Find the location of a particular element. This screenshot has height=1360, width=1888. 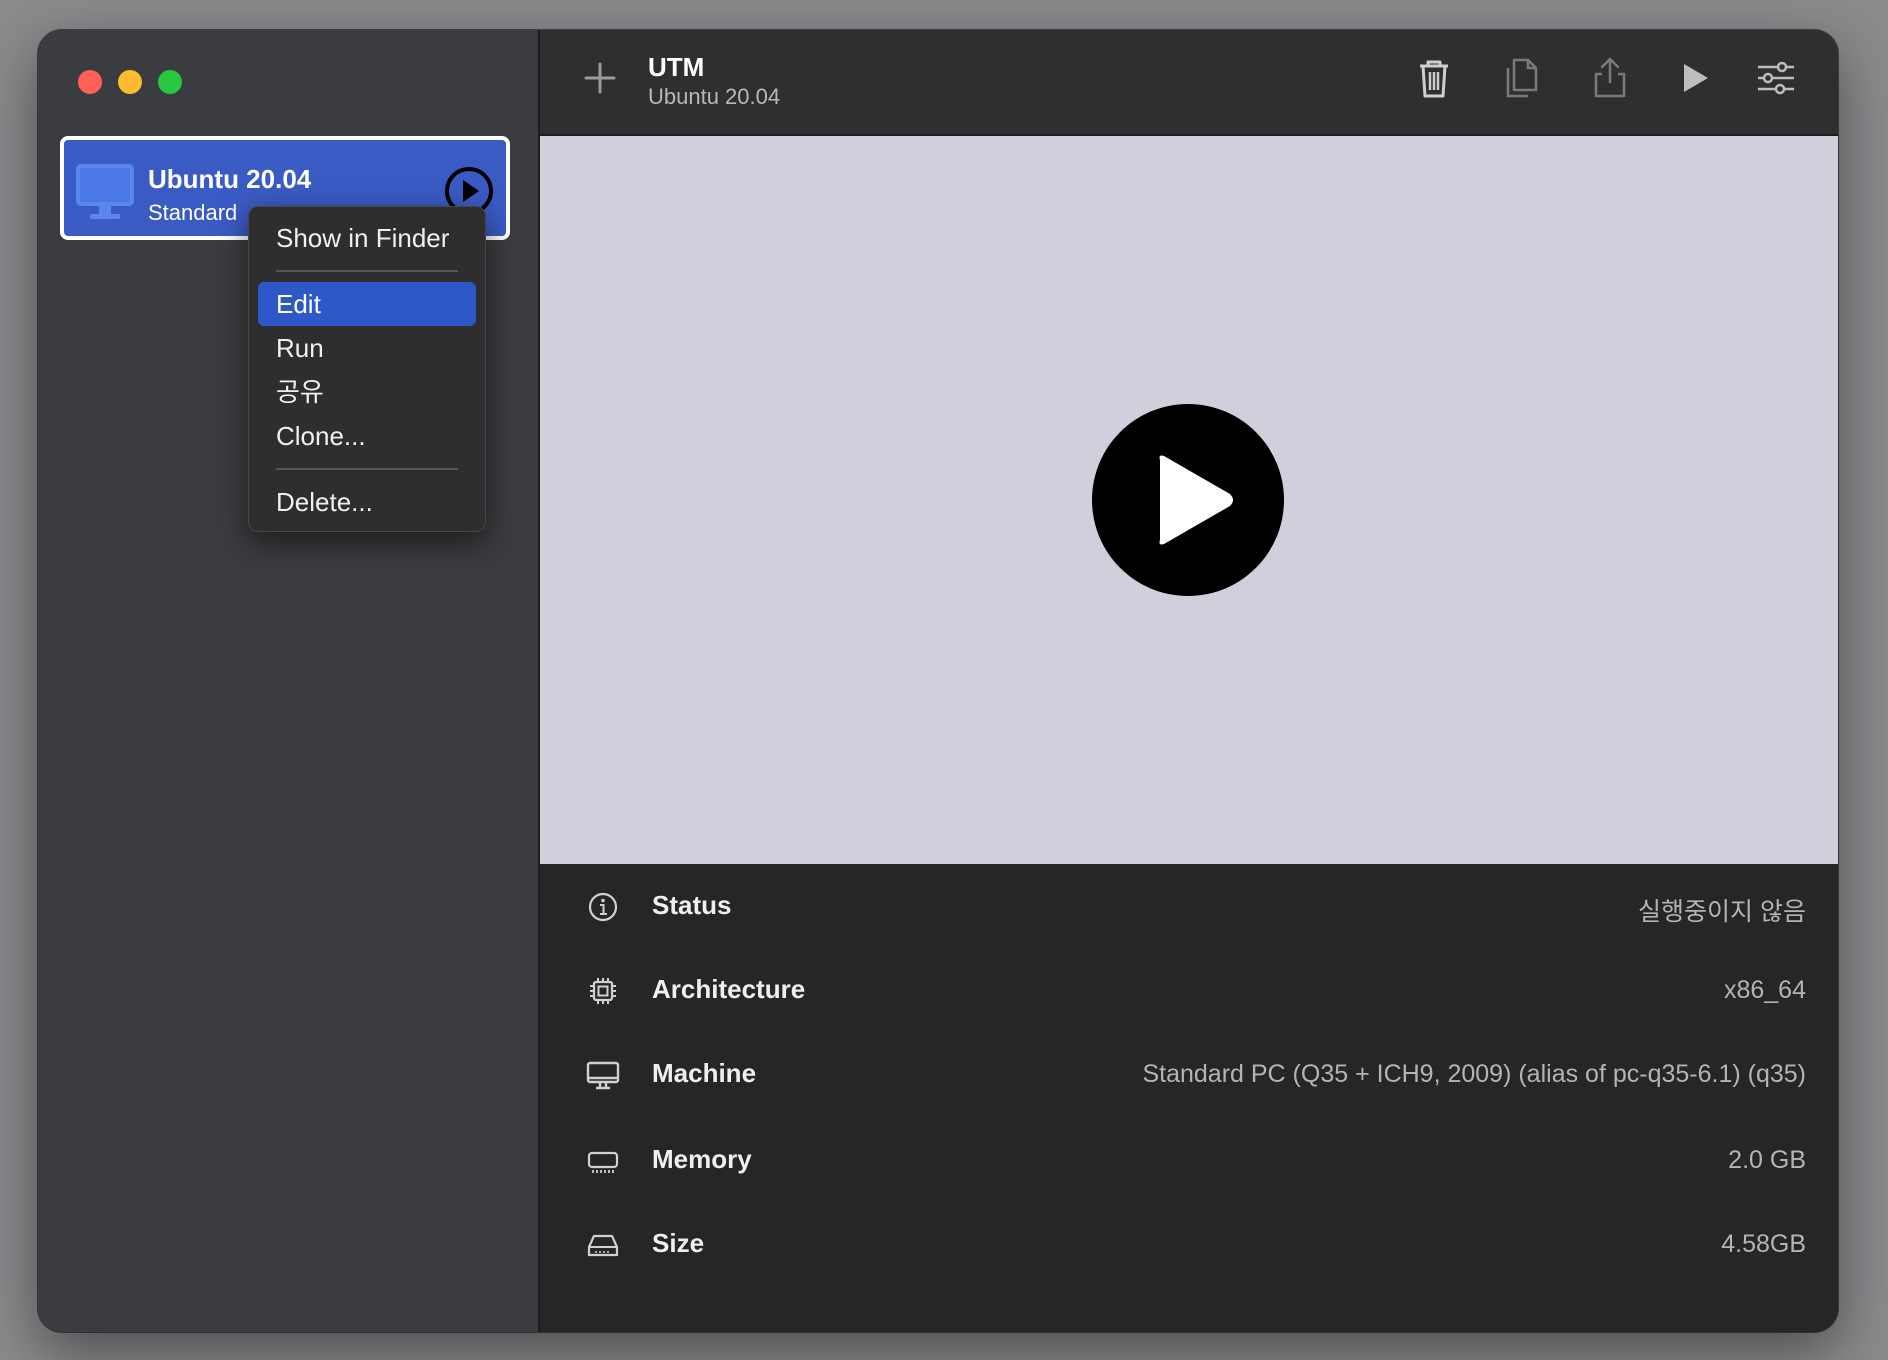

vm-name: Ubuntu 20.04 is located at coordinates (230, 179).